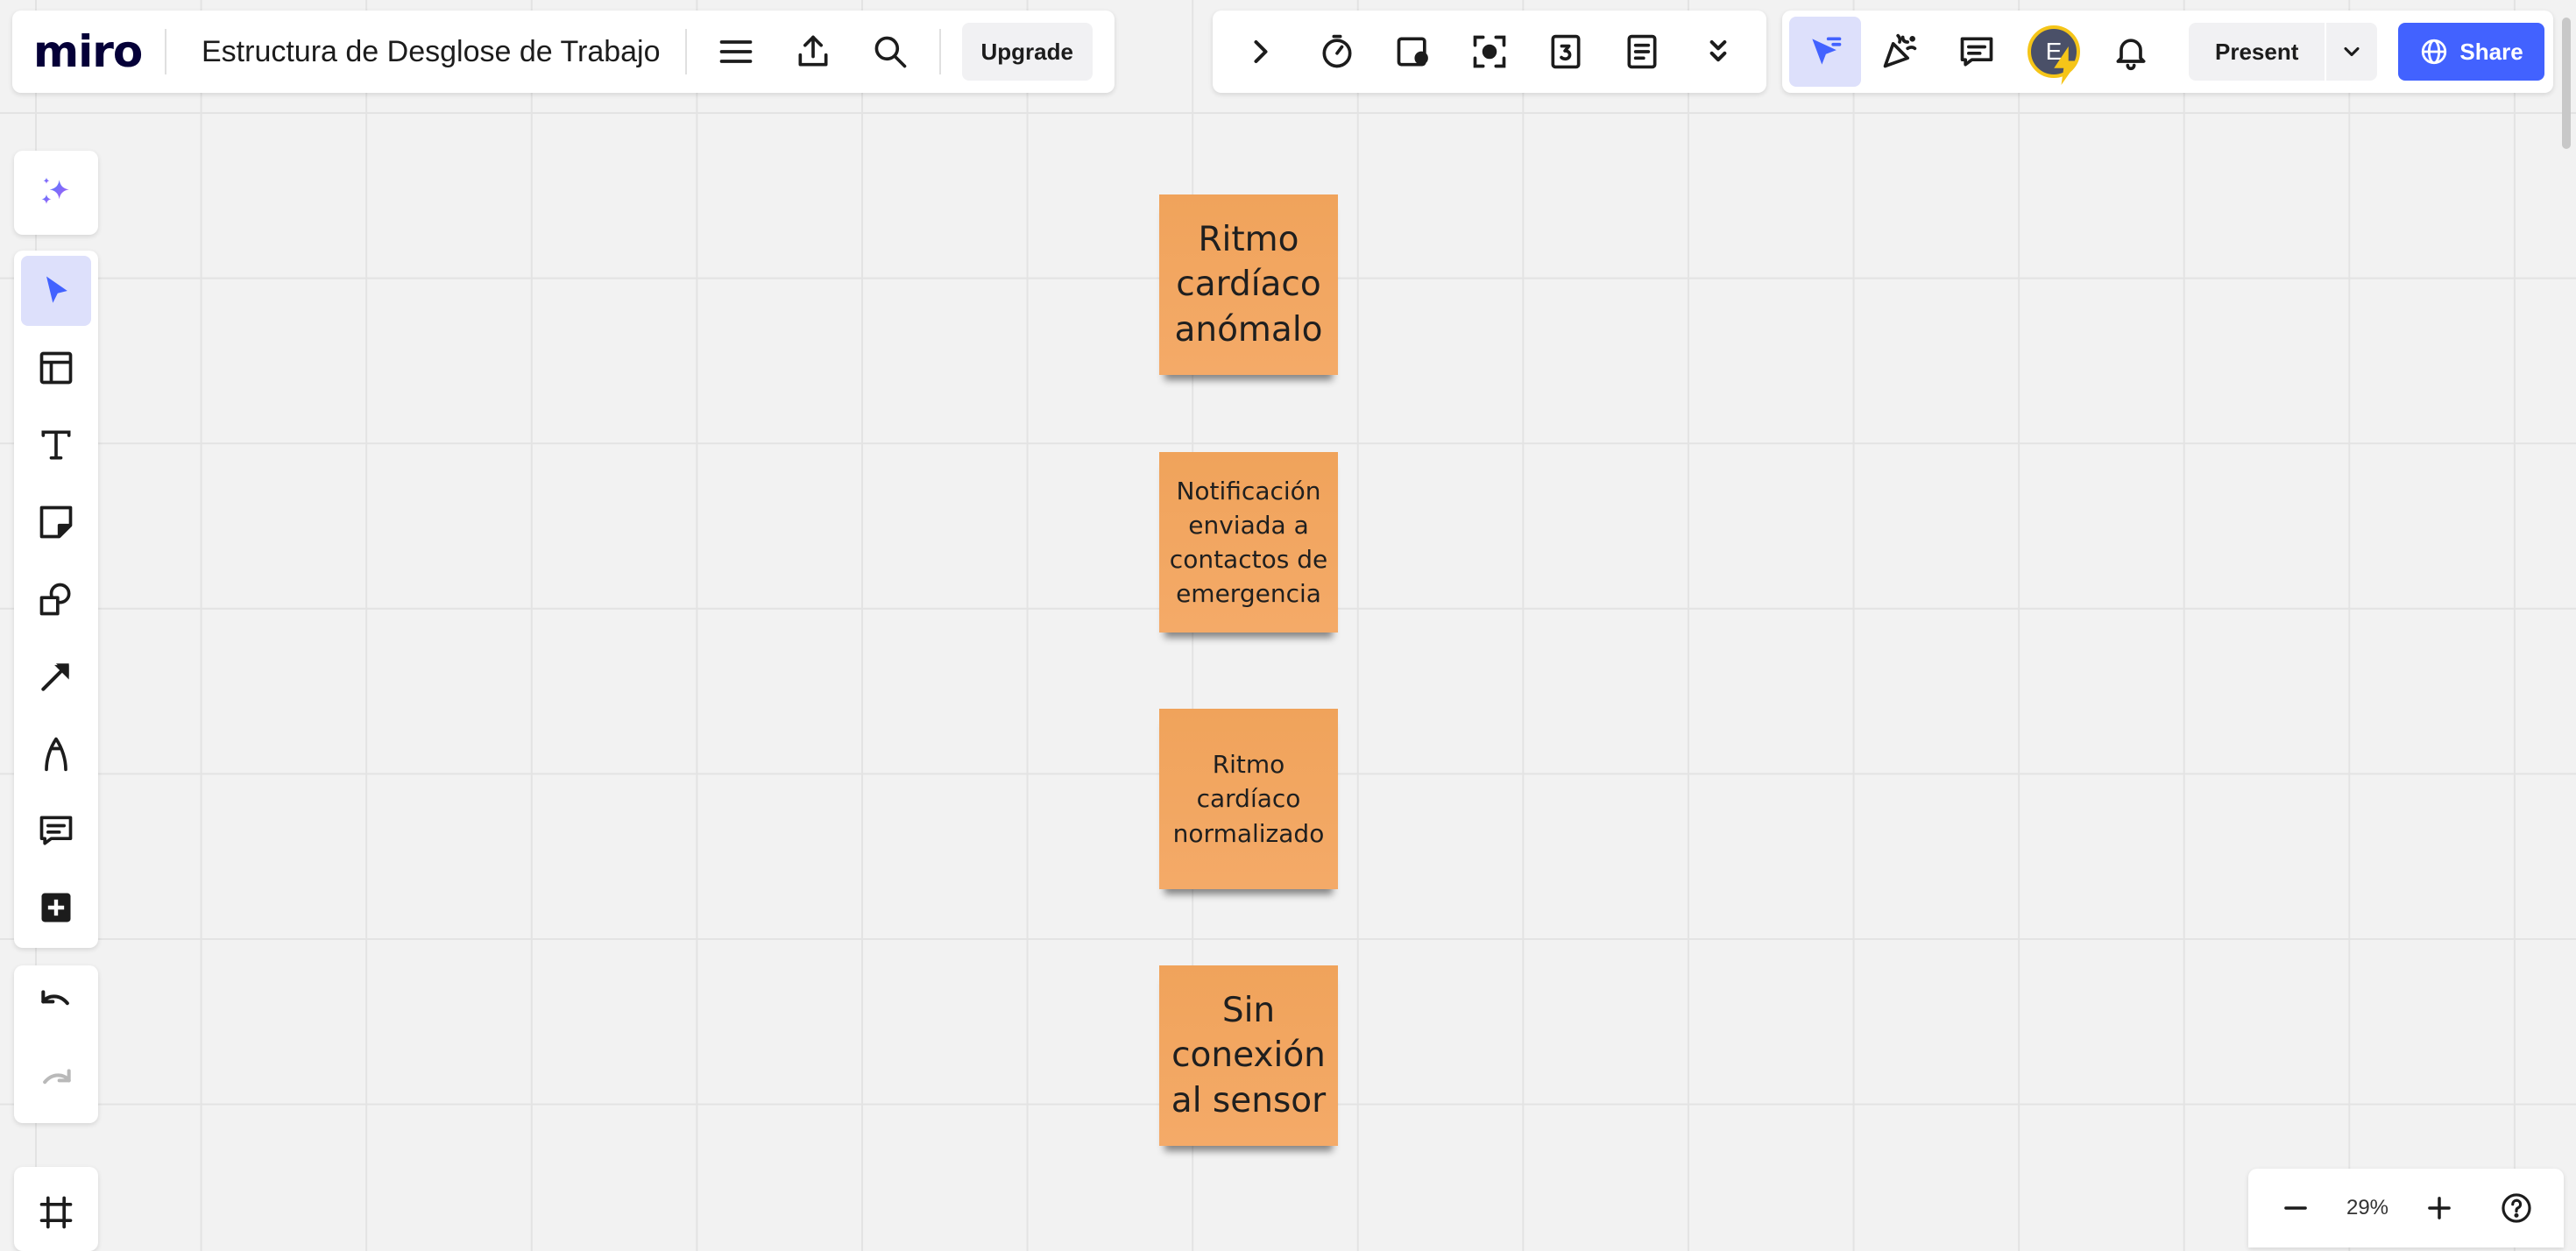  Describe the element at coordinates (56, 1005) in the screenshot. I see `undo-icon` at that location.